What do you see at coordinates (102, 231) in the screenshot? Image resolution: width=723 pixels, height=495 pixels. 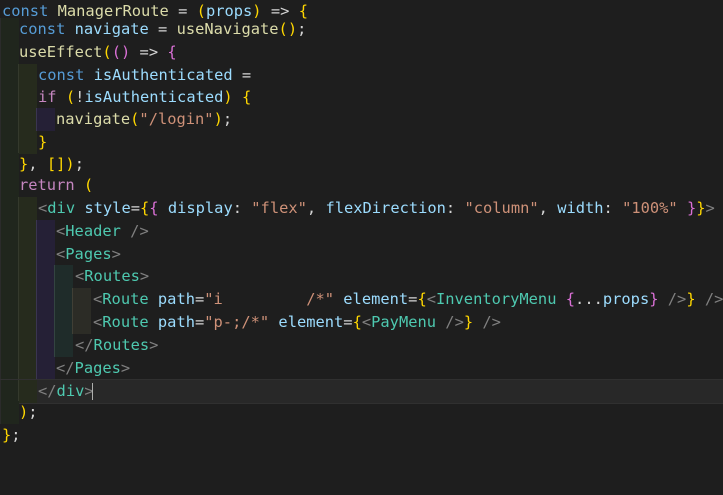 I see `code-text: <Header />` at bounding box center [102, 231].